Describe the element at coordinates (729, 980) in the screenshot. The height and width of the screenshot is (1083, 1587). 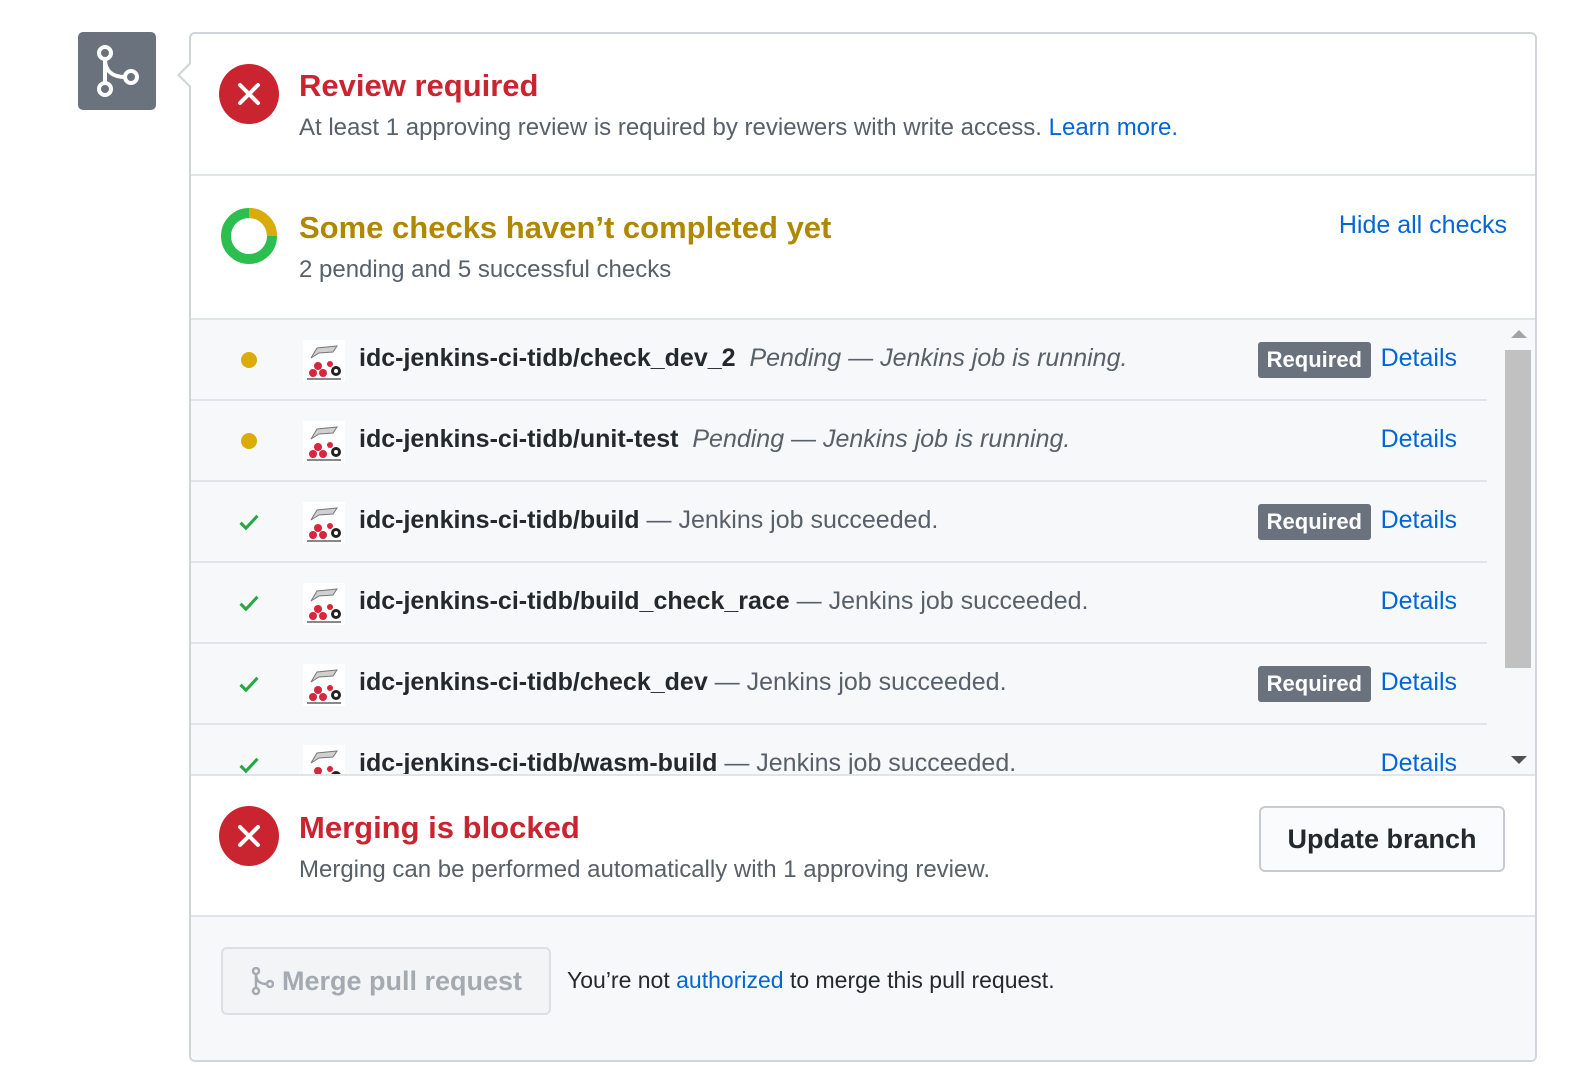
I see `authorized-link: authorized` at that location.